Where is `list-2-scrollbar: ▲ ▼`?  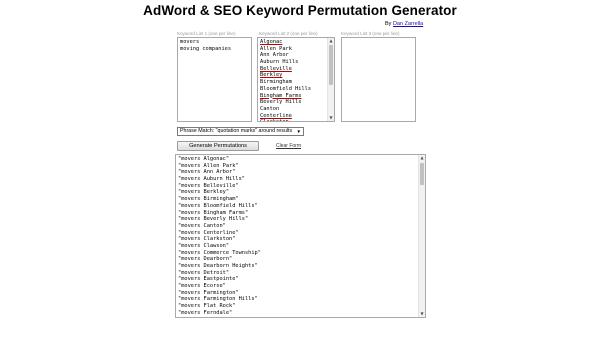
list-2-scrollbar: ▲ ▼ is located at coordinates (330, 79).